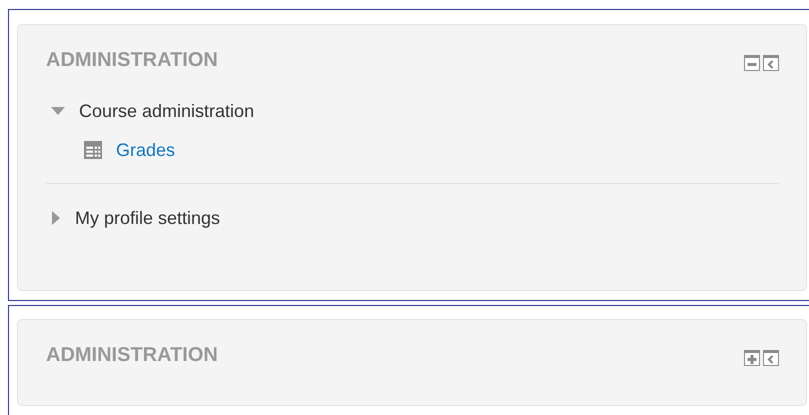  I want to click on expanded-arrow-icon, so click(58, 111).